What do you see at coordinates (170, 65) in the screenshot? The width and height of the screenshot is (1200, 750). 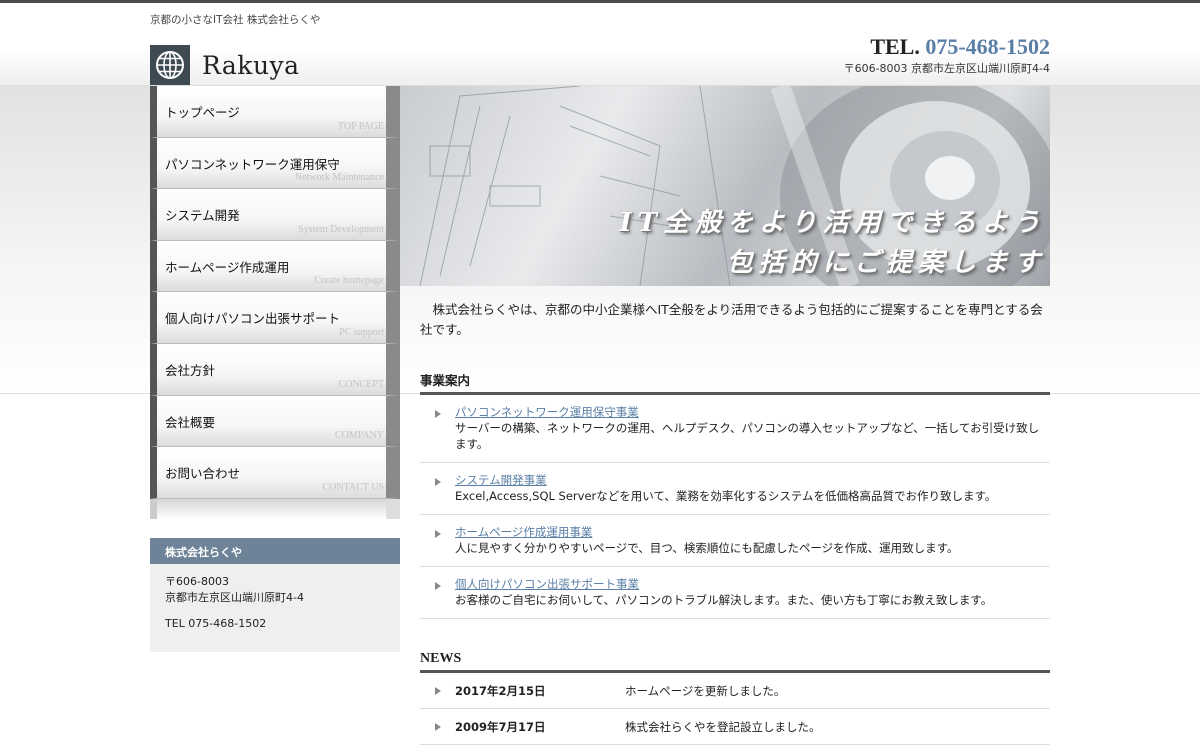 I see `globe-icon` at bounding box center [170, 65].